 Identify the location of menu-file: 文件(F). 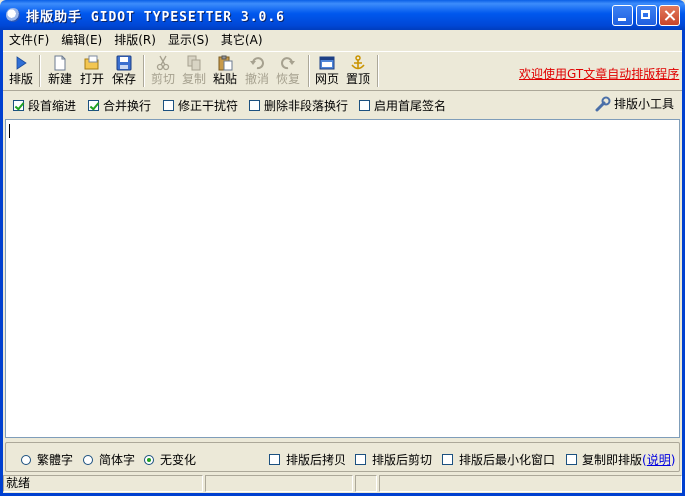
(29, 40).